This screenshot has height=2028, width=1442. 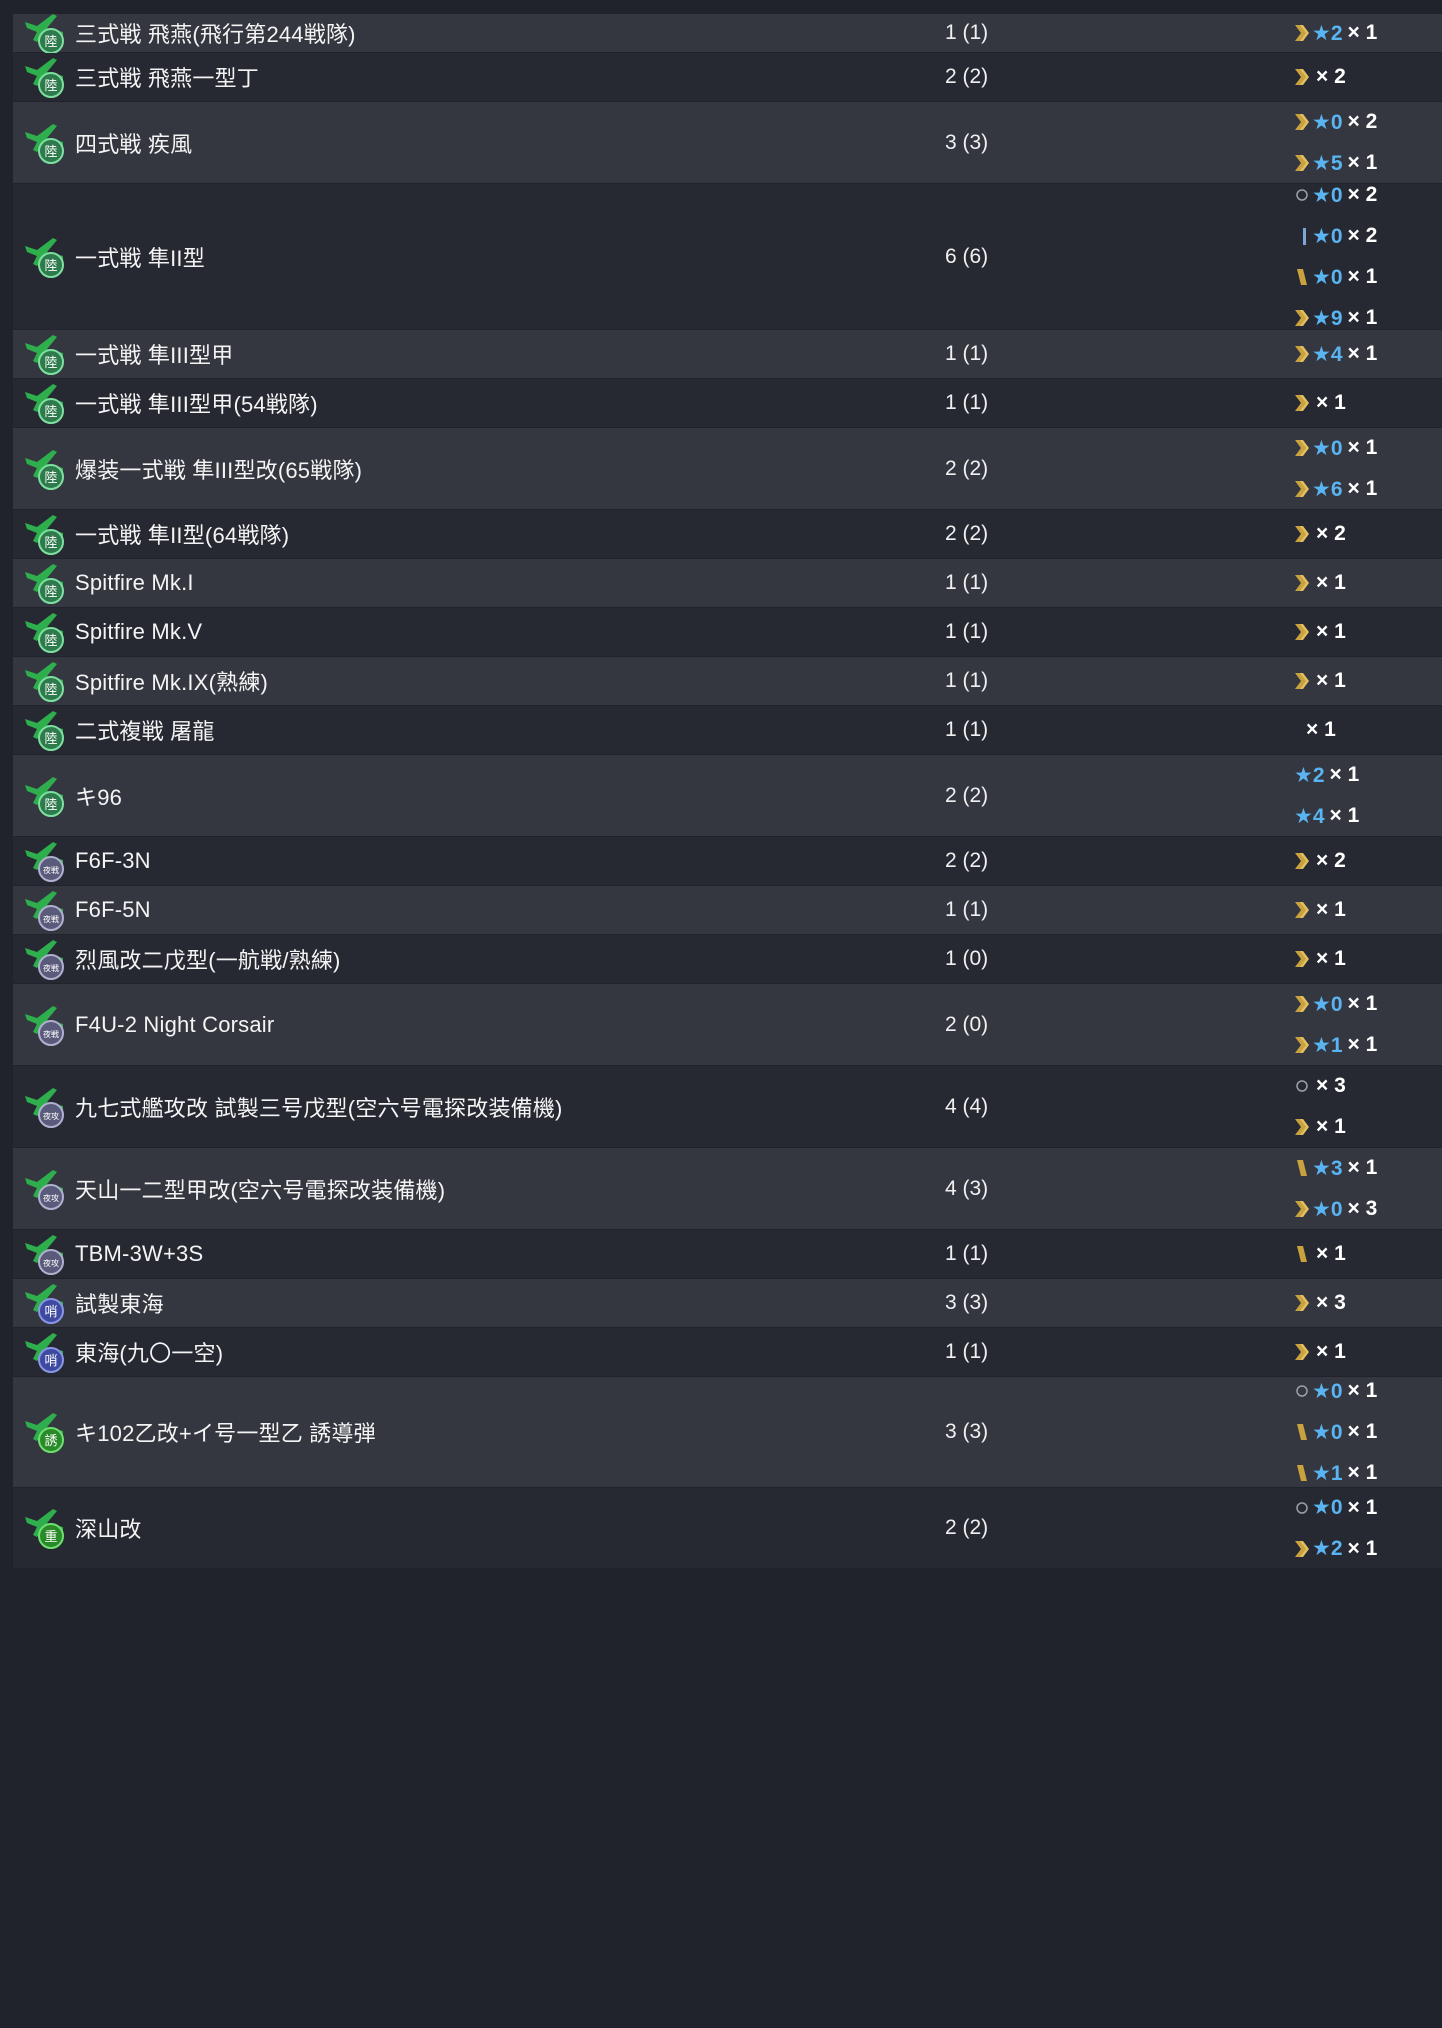 I want to click on improvement-star: ★0, so click(x=1327, y=1432).